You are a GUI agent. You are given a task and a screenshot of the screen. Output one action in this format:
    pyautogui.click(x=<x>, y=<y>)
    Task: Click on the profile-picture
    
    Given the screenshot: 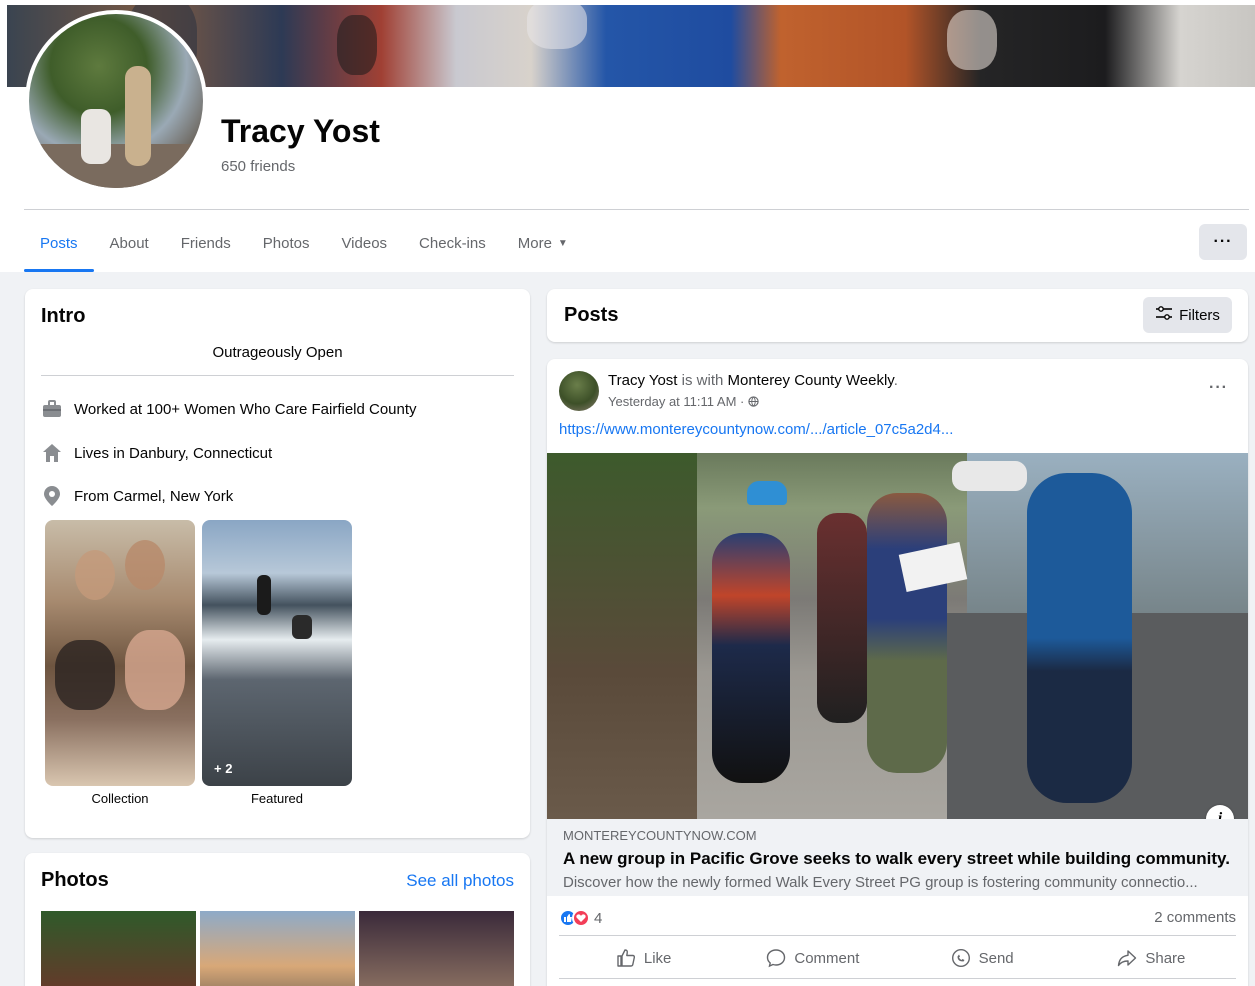 What is the action you would take?
    pyautogui.click(x=116, y=101)
    